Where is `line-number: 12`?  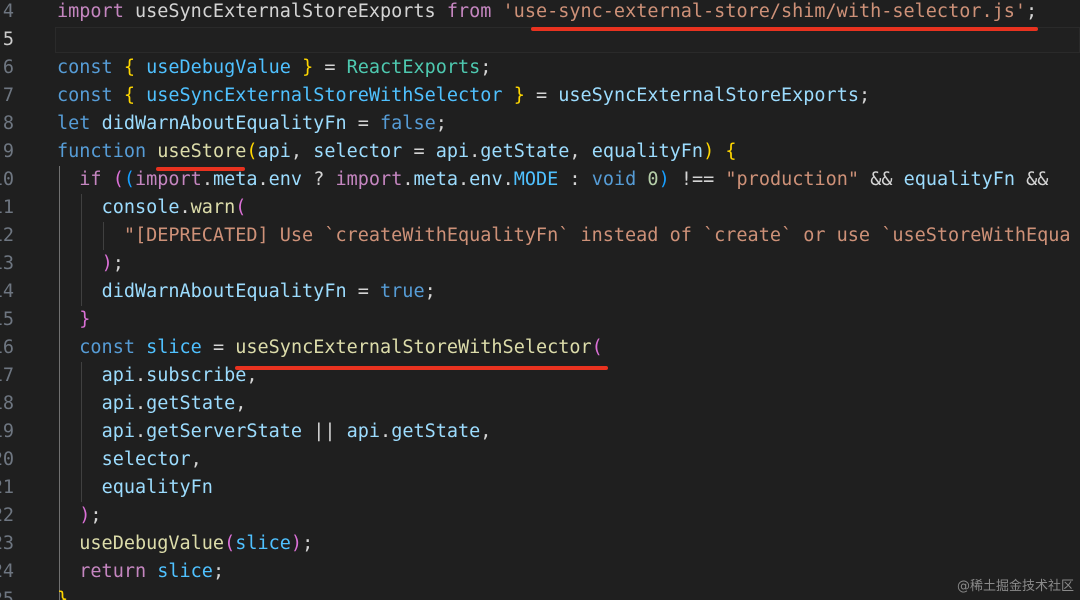 line-number: 12 is located at coordinates (7, 235).